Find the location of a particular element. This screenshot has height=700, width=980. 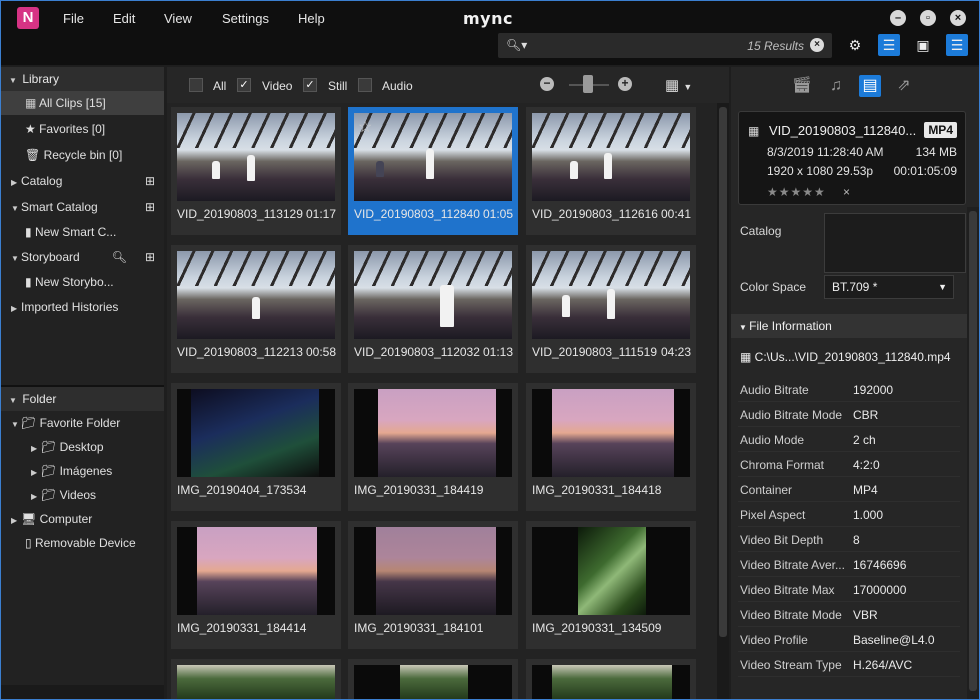

add-catalog-icon: ⊞ is located at coordinates (150, 181).